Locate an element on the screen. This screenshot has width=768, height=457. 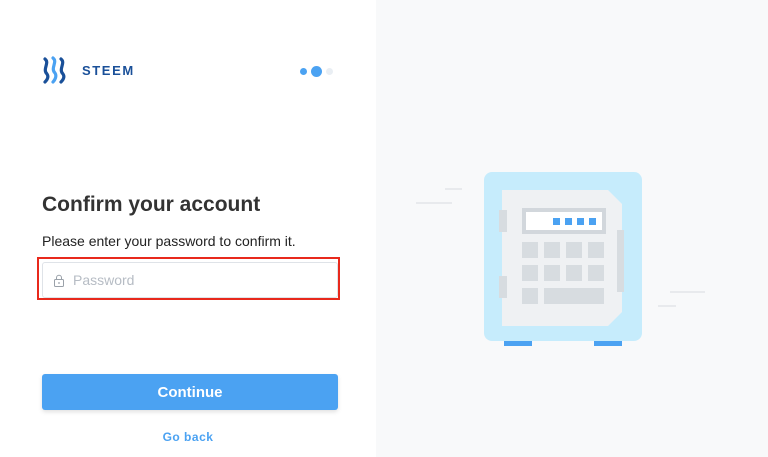
step-dot-completed is located at coordinates (303, 71).